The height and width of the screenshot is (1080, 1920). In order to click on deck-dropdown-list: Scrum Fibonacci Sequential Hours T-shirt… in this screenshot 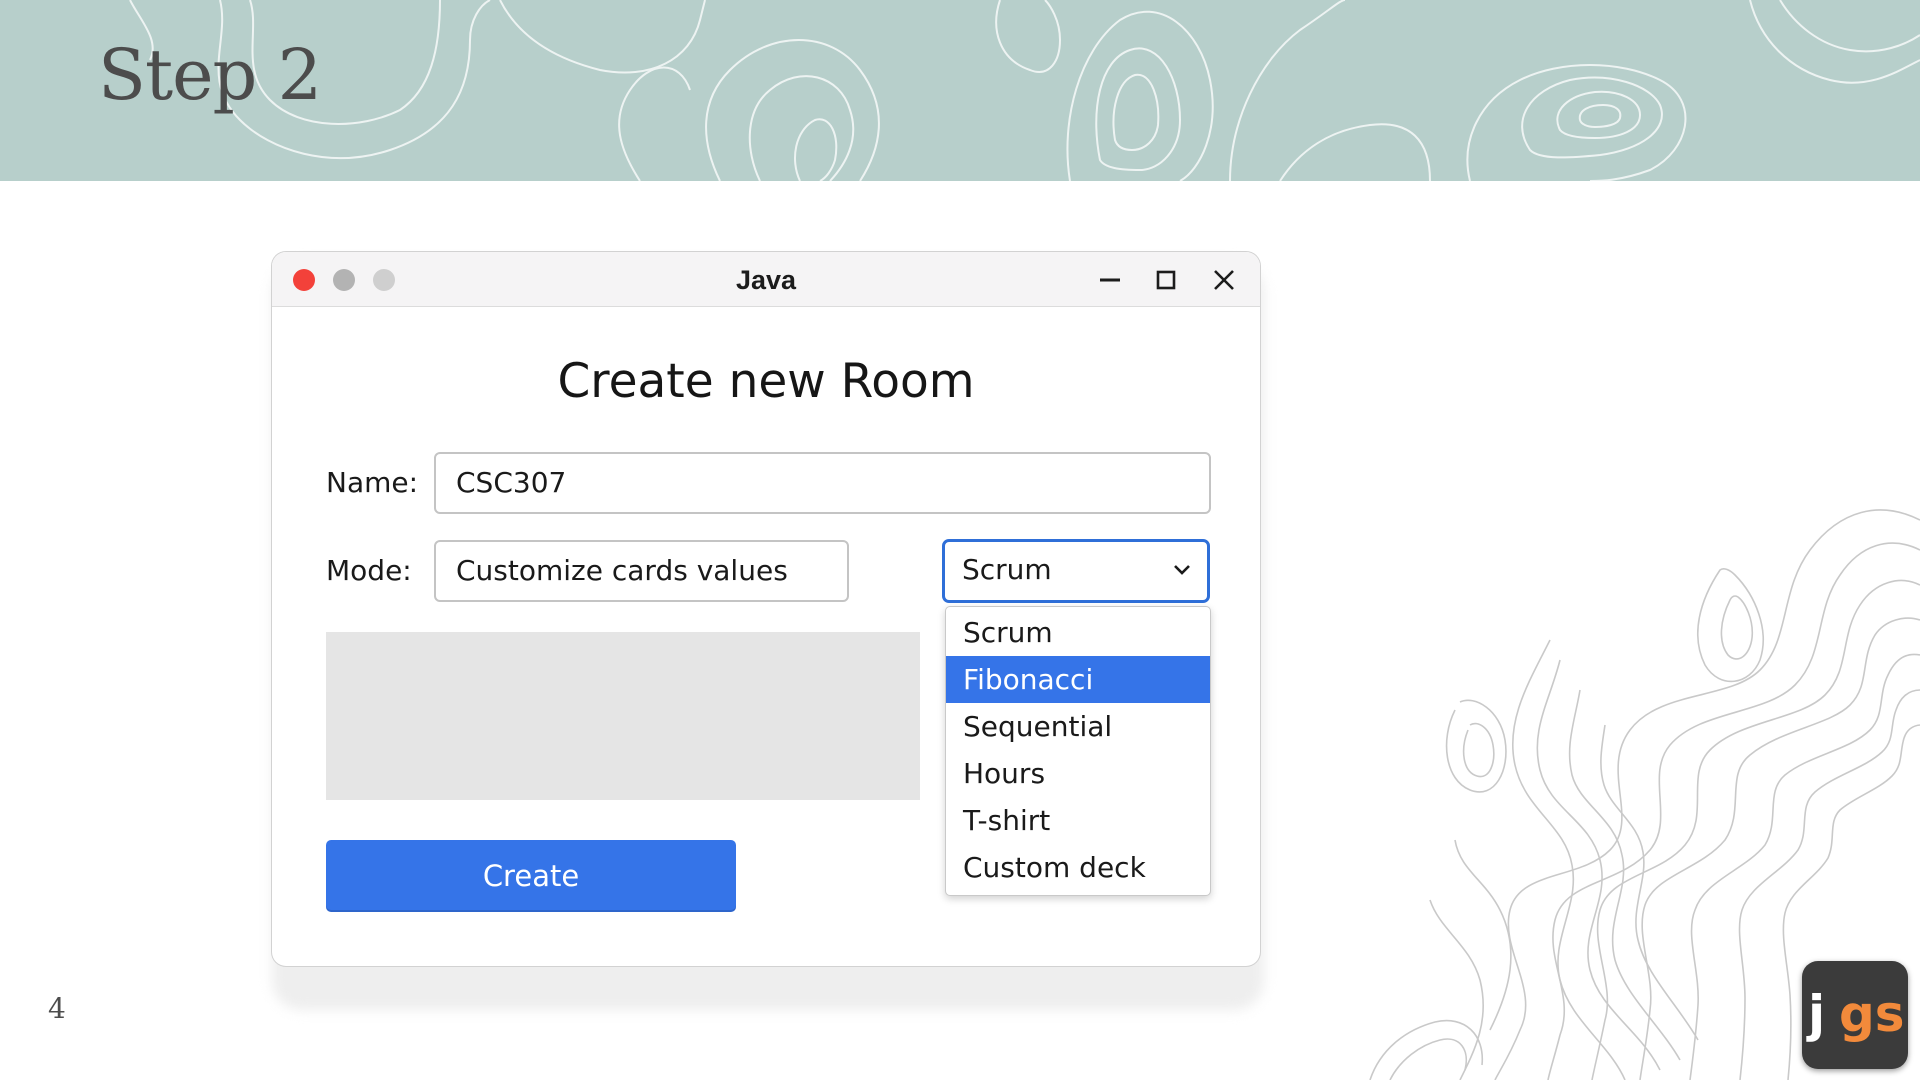, I will do `click(1078, 751)`.